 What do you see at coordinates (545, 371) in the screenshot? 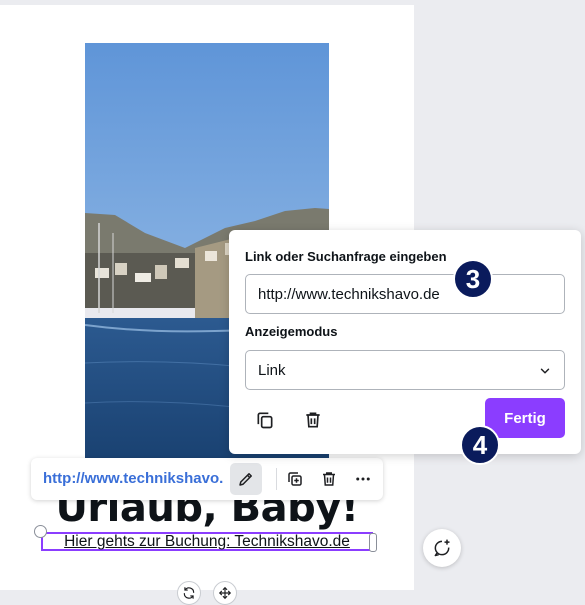
I see `chevron-down-icon` at bounding box center [545, 371].